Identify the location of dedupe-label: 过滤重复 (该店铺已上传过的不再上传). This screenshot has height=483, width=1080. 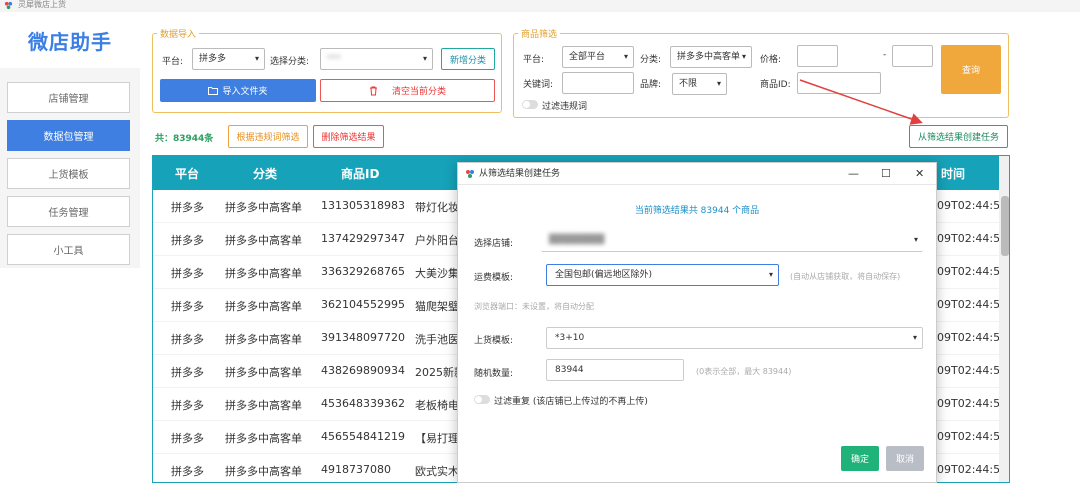
(571, 402).